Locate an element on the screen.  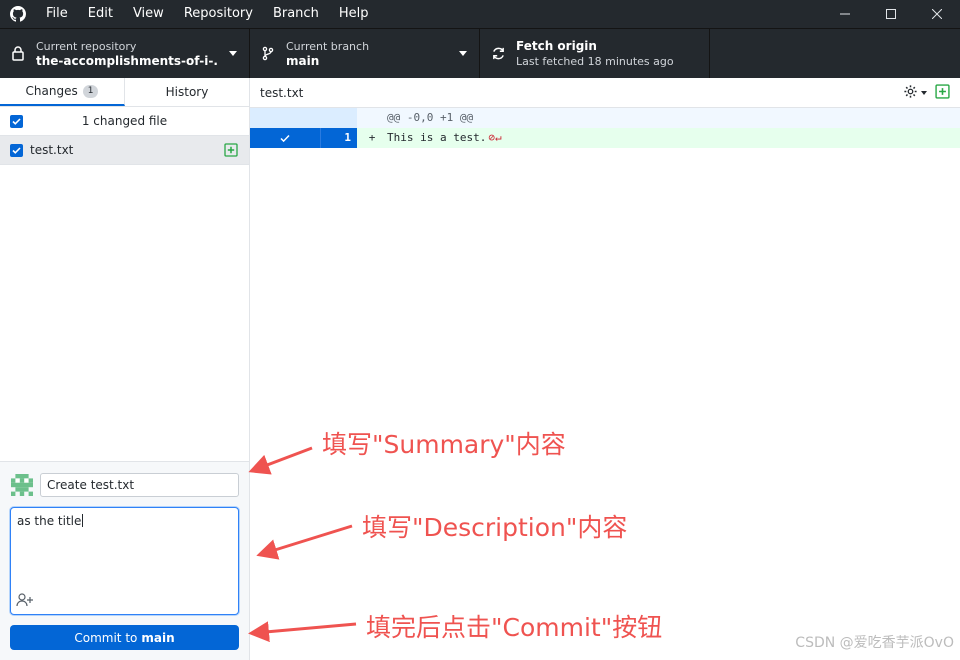
diff-line-added: 1 + This is a test. ⊘↵ is located at coordinates (605, 138).